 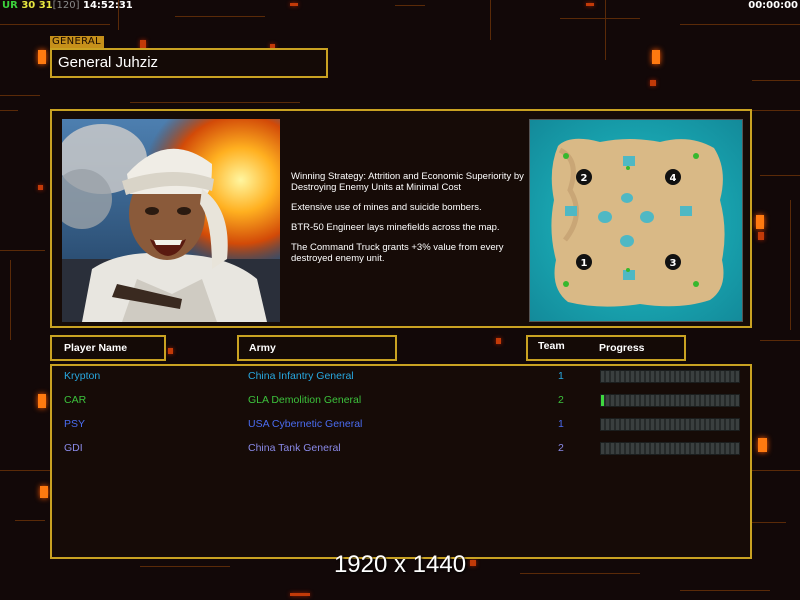 I want to click on column-header-player-name: Player Name, so click(x=108, y=348).